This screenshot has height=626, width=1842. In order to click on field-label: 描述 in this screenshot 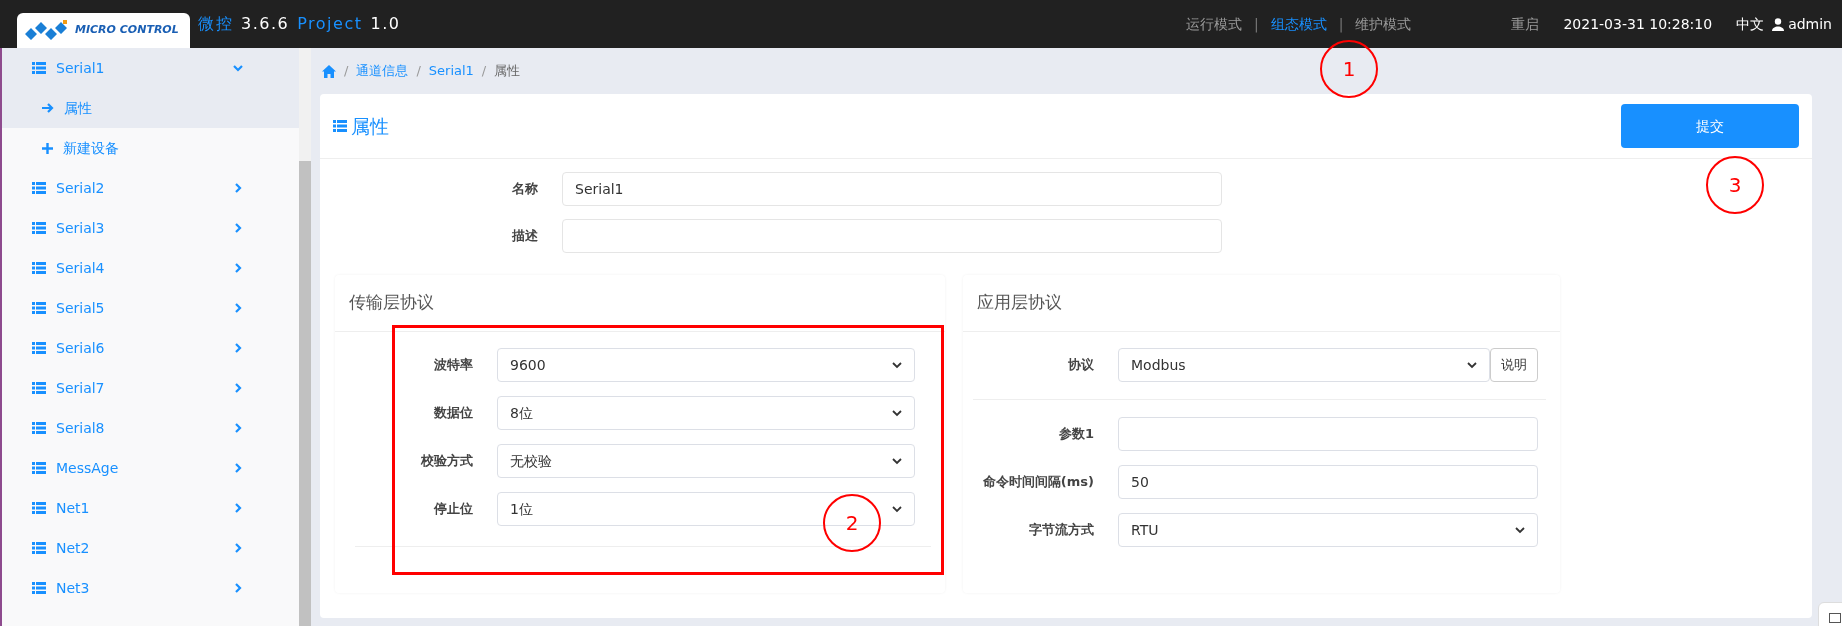, I will do `click(525, 236)`.